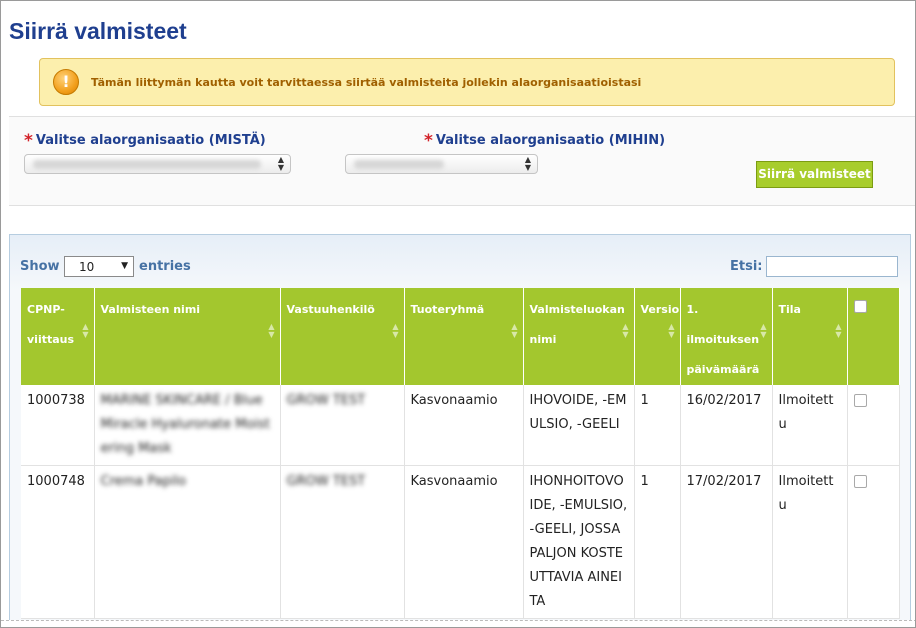 The width and height of the screenshot is (916, 628). Describe the element at coordinates (660, 309) in the screenshot. I see `column-label: Versio` at that location.